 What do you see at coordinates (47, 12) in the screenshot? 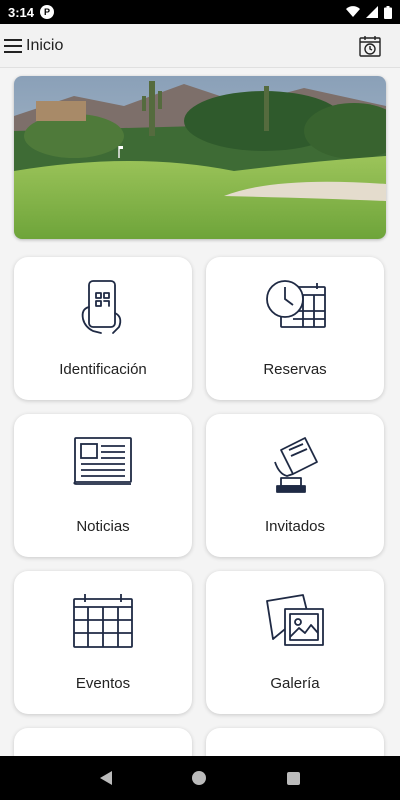
I see `notification-icon: P` at bounding box center [47, 12].